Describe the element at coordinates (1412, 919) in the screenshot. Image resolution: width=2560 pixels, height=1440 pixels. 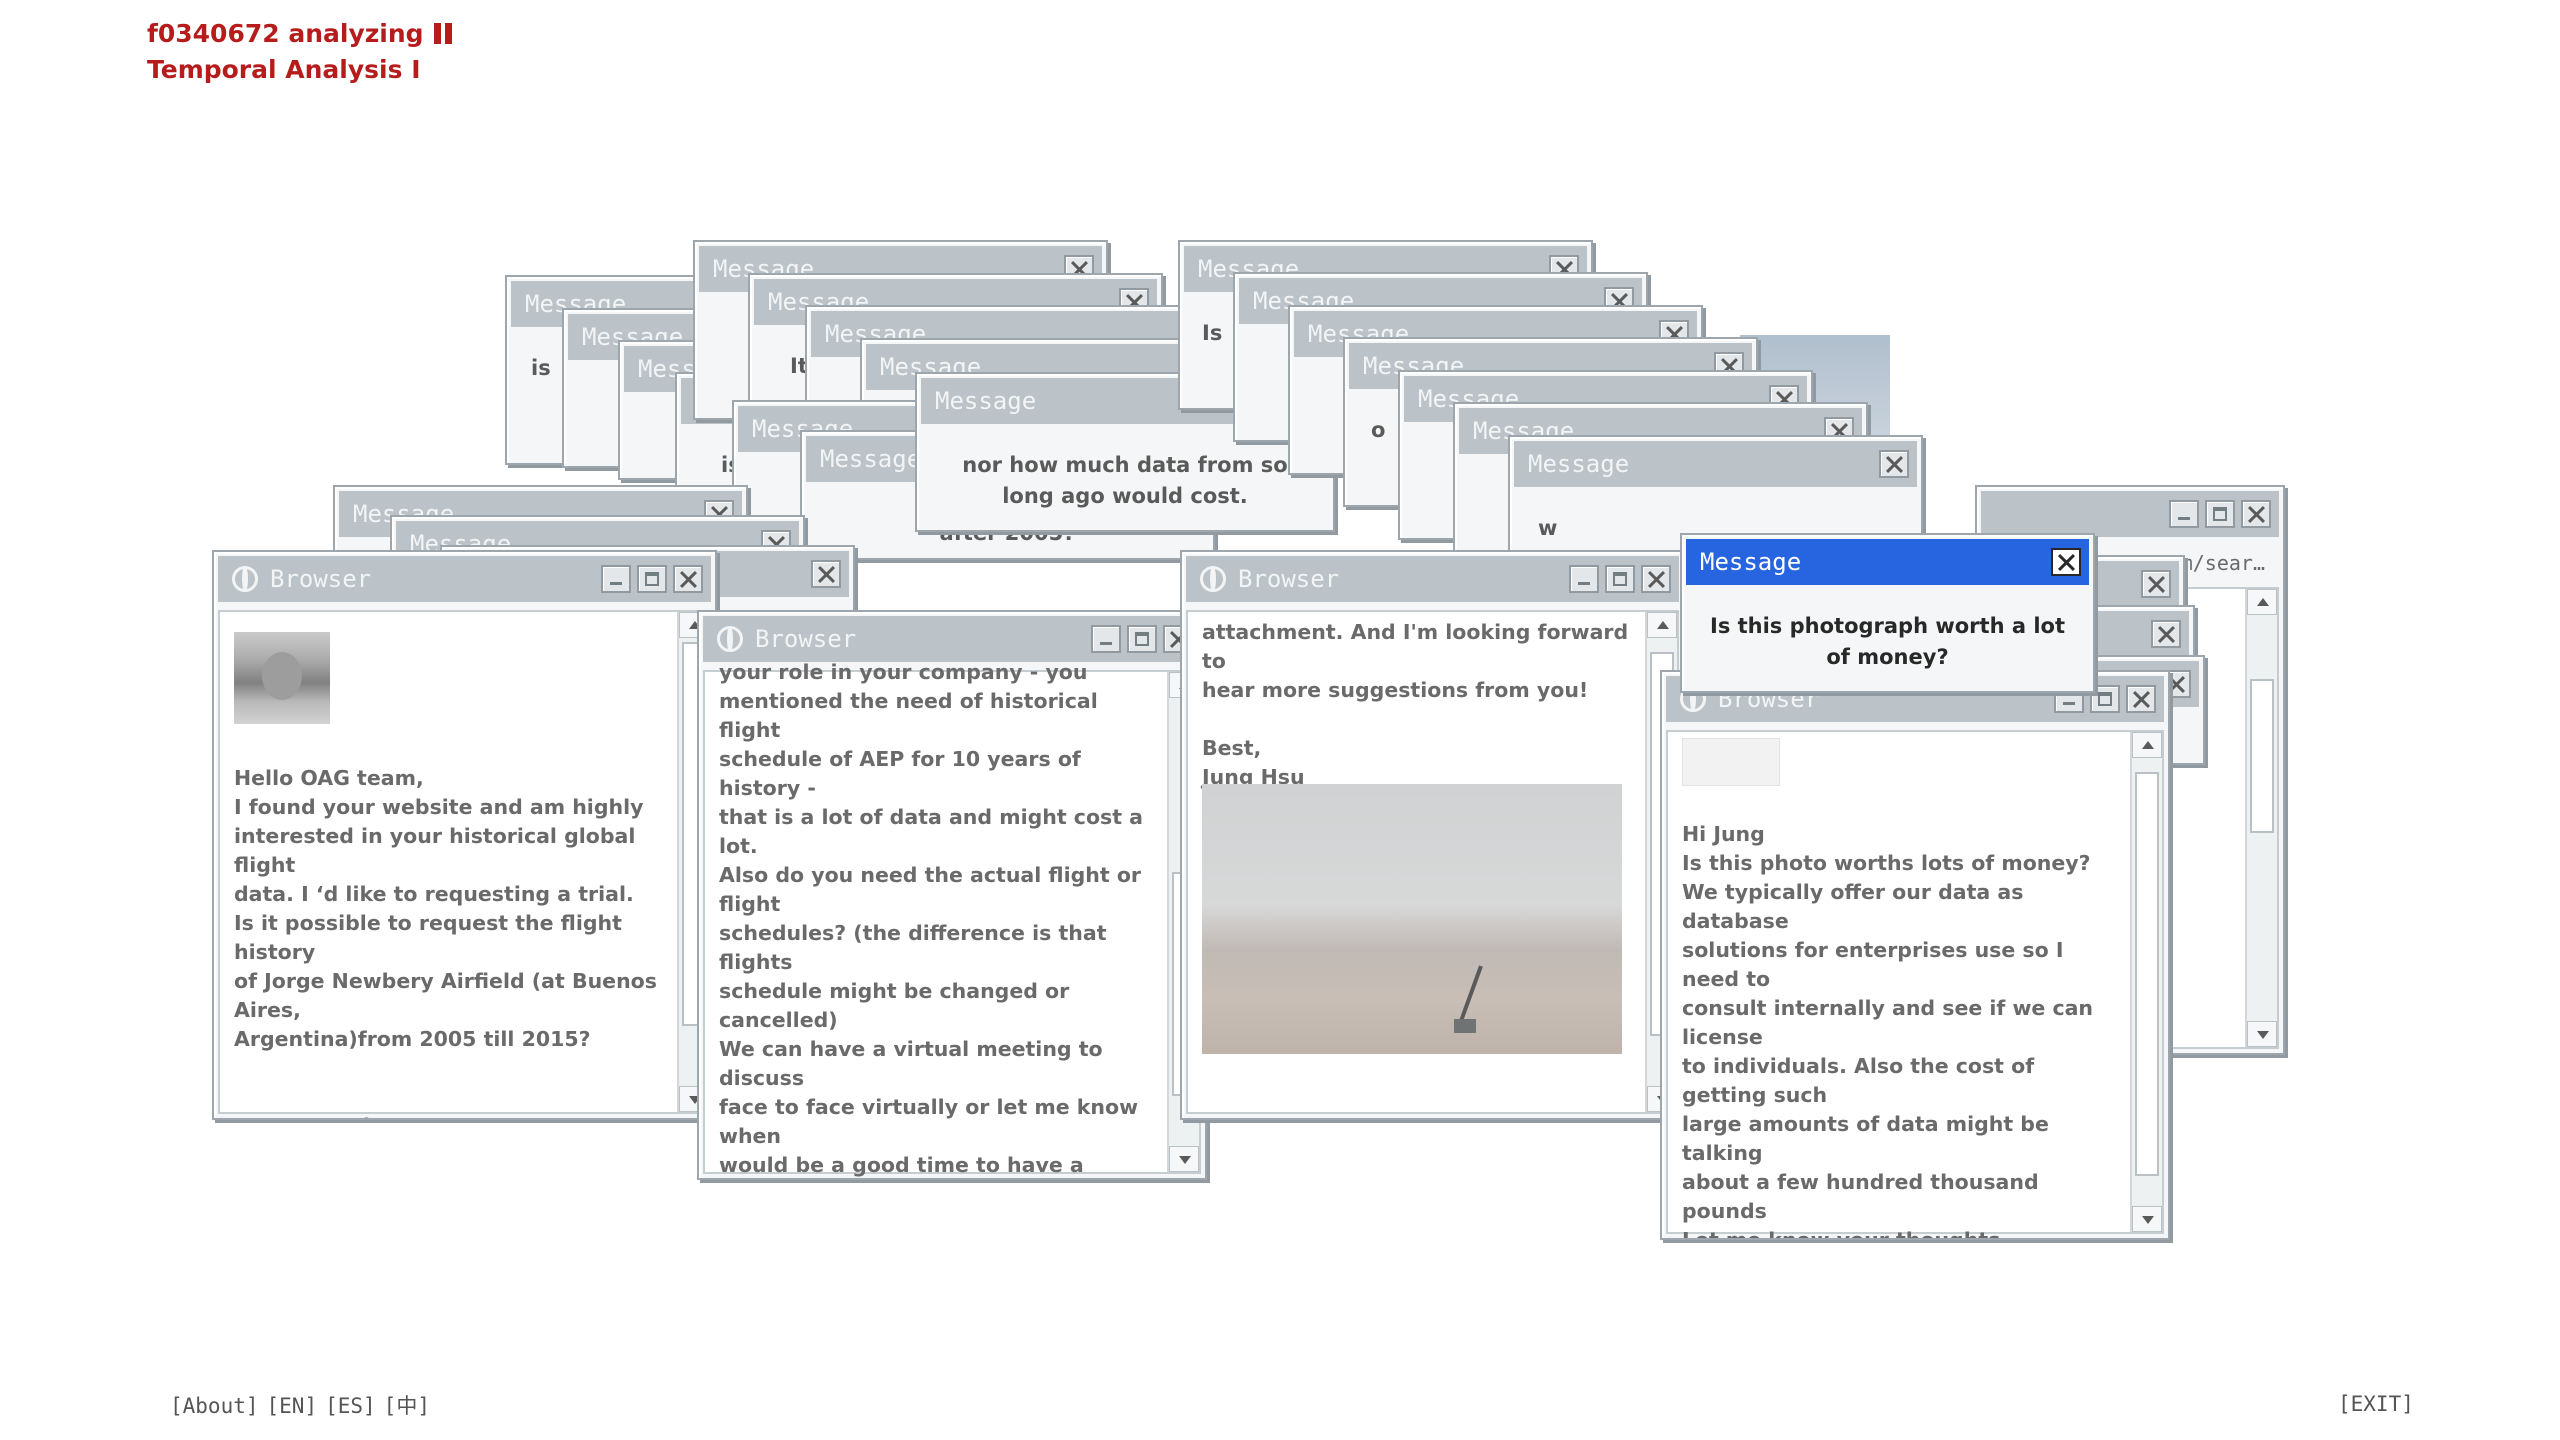
I see `attached-photo` at that location.